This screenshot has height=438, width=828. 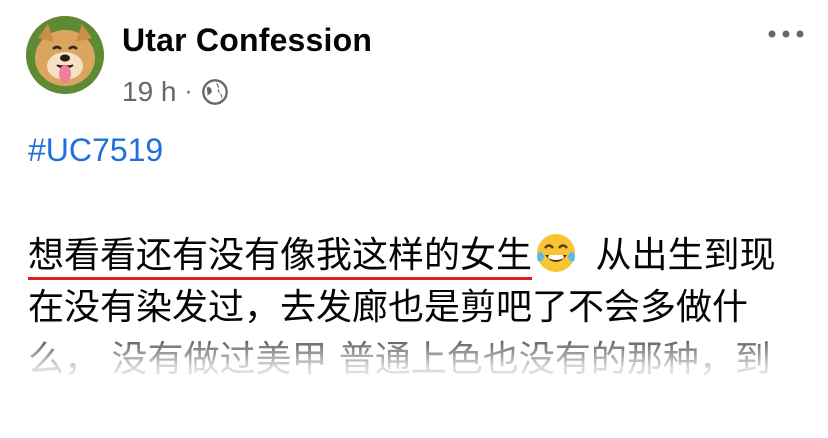 I want to click on globe-icon, so click(x=214, y=92).